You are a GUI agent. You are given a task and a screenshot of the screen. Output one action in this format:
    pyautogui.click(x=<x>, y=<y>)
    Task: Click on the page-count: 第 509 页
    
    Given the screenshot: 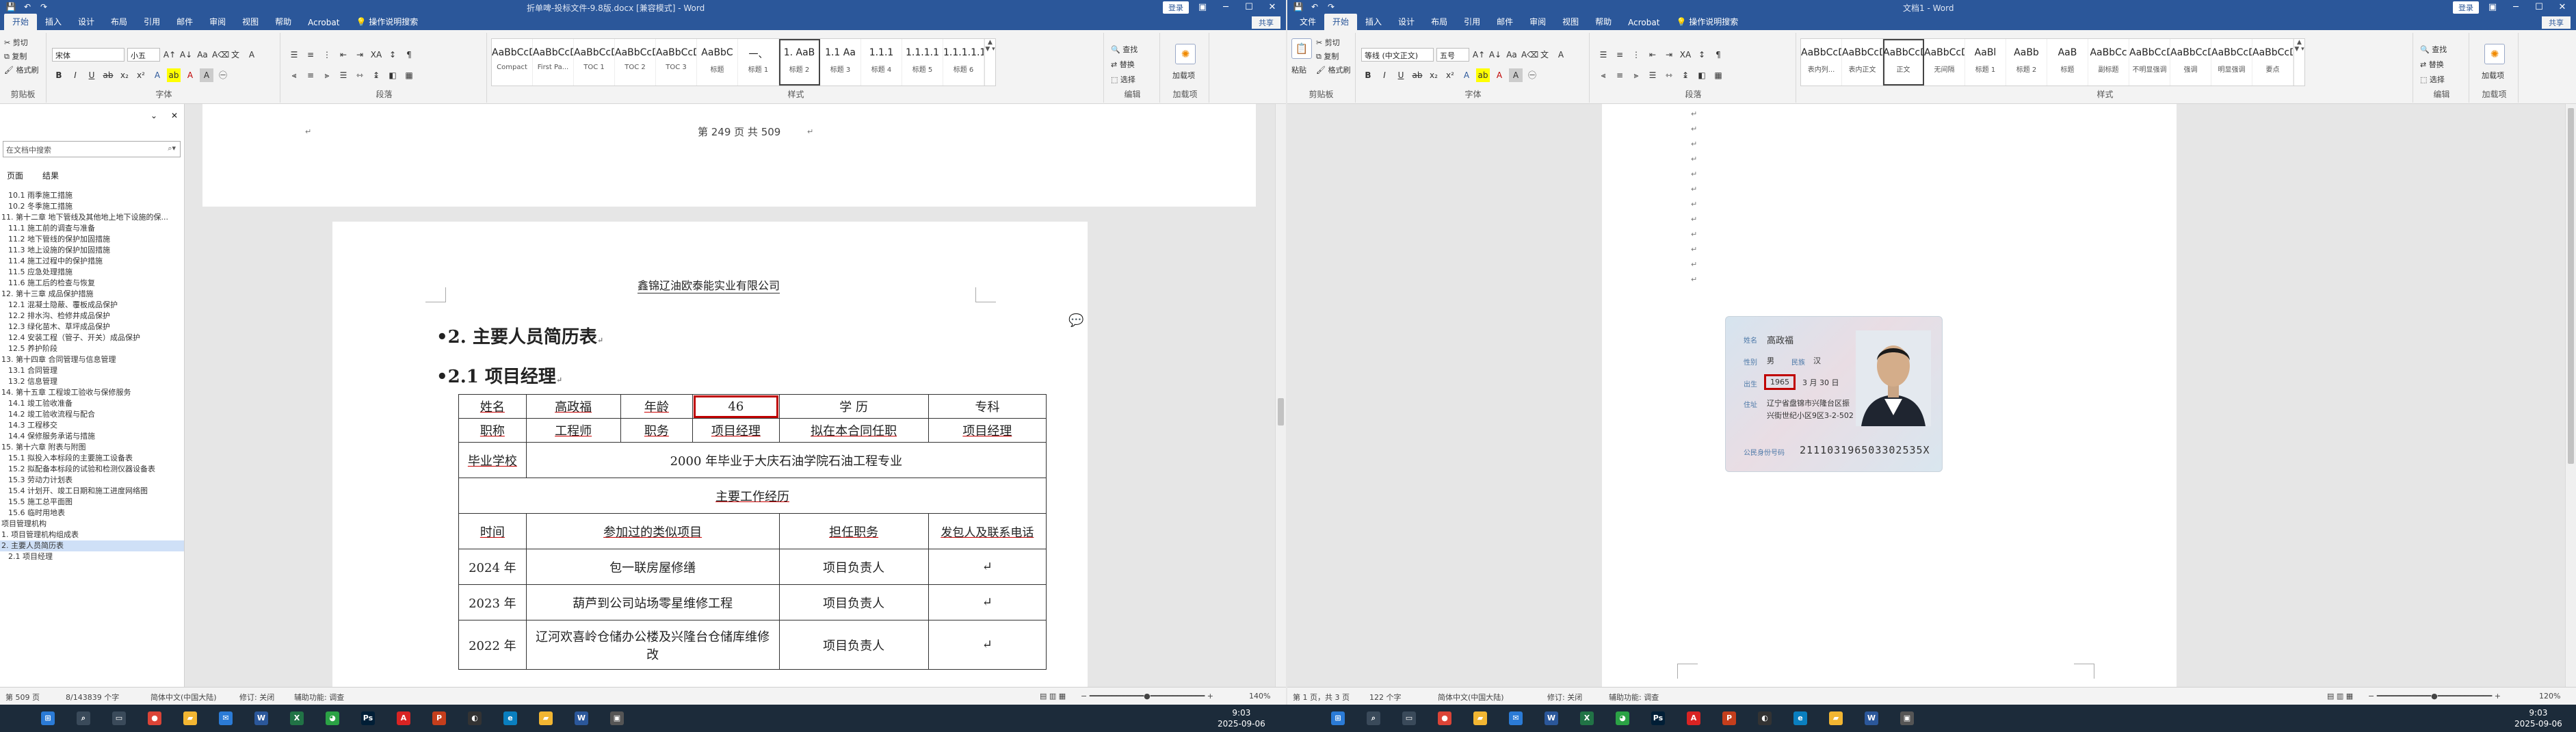 What is the action you would take?
    pyautogui.click(x=22, y=697)
    